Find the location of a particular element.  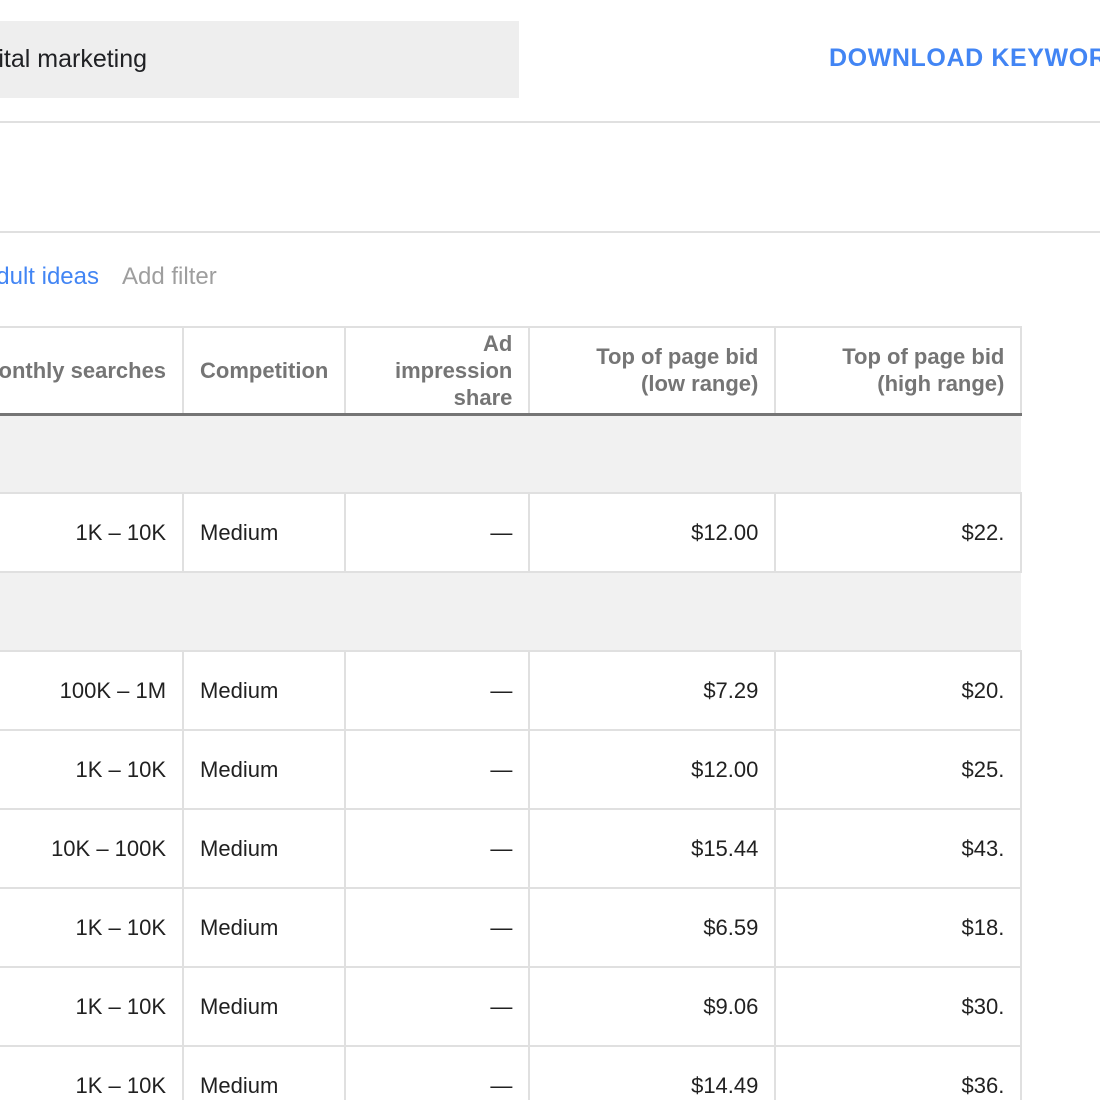

filter-chip-exclude-adult: Exclude adult ideas is located at coordinates (49, 277).